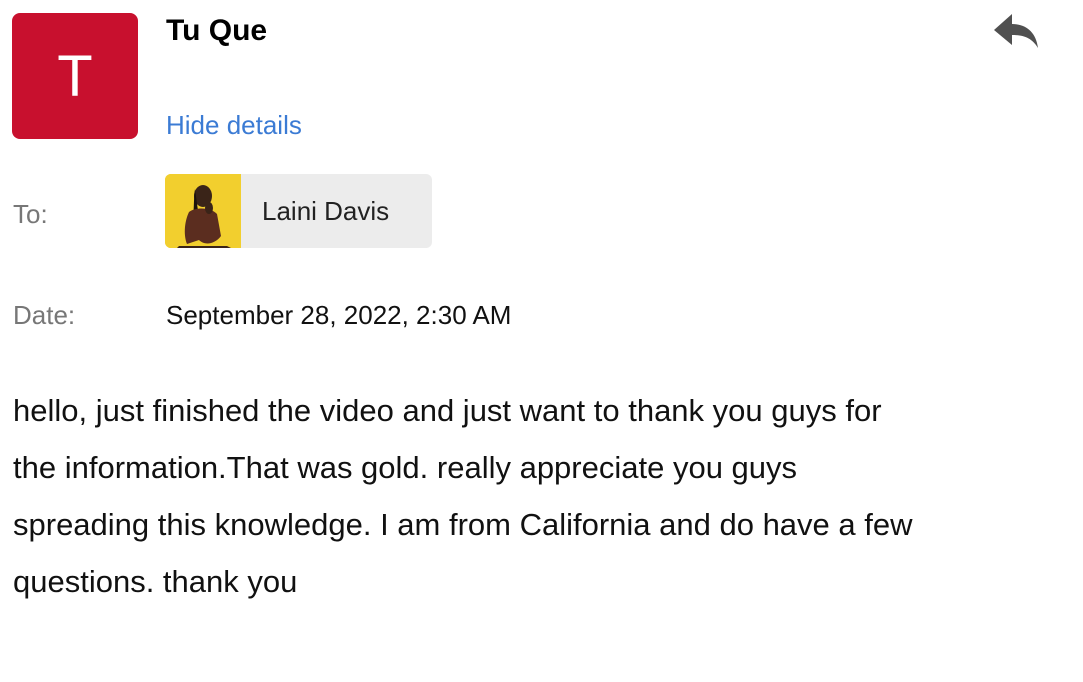 This screenshot has height=682, width=1083. Describe the element at coordinates (155, 581) in the screenshot. I see `message-line: questions. thank you` at that location.